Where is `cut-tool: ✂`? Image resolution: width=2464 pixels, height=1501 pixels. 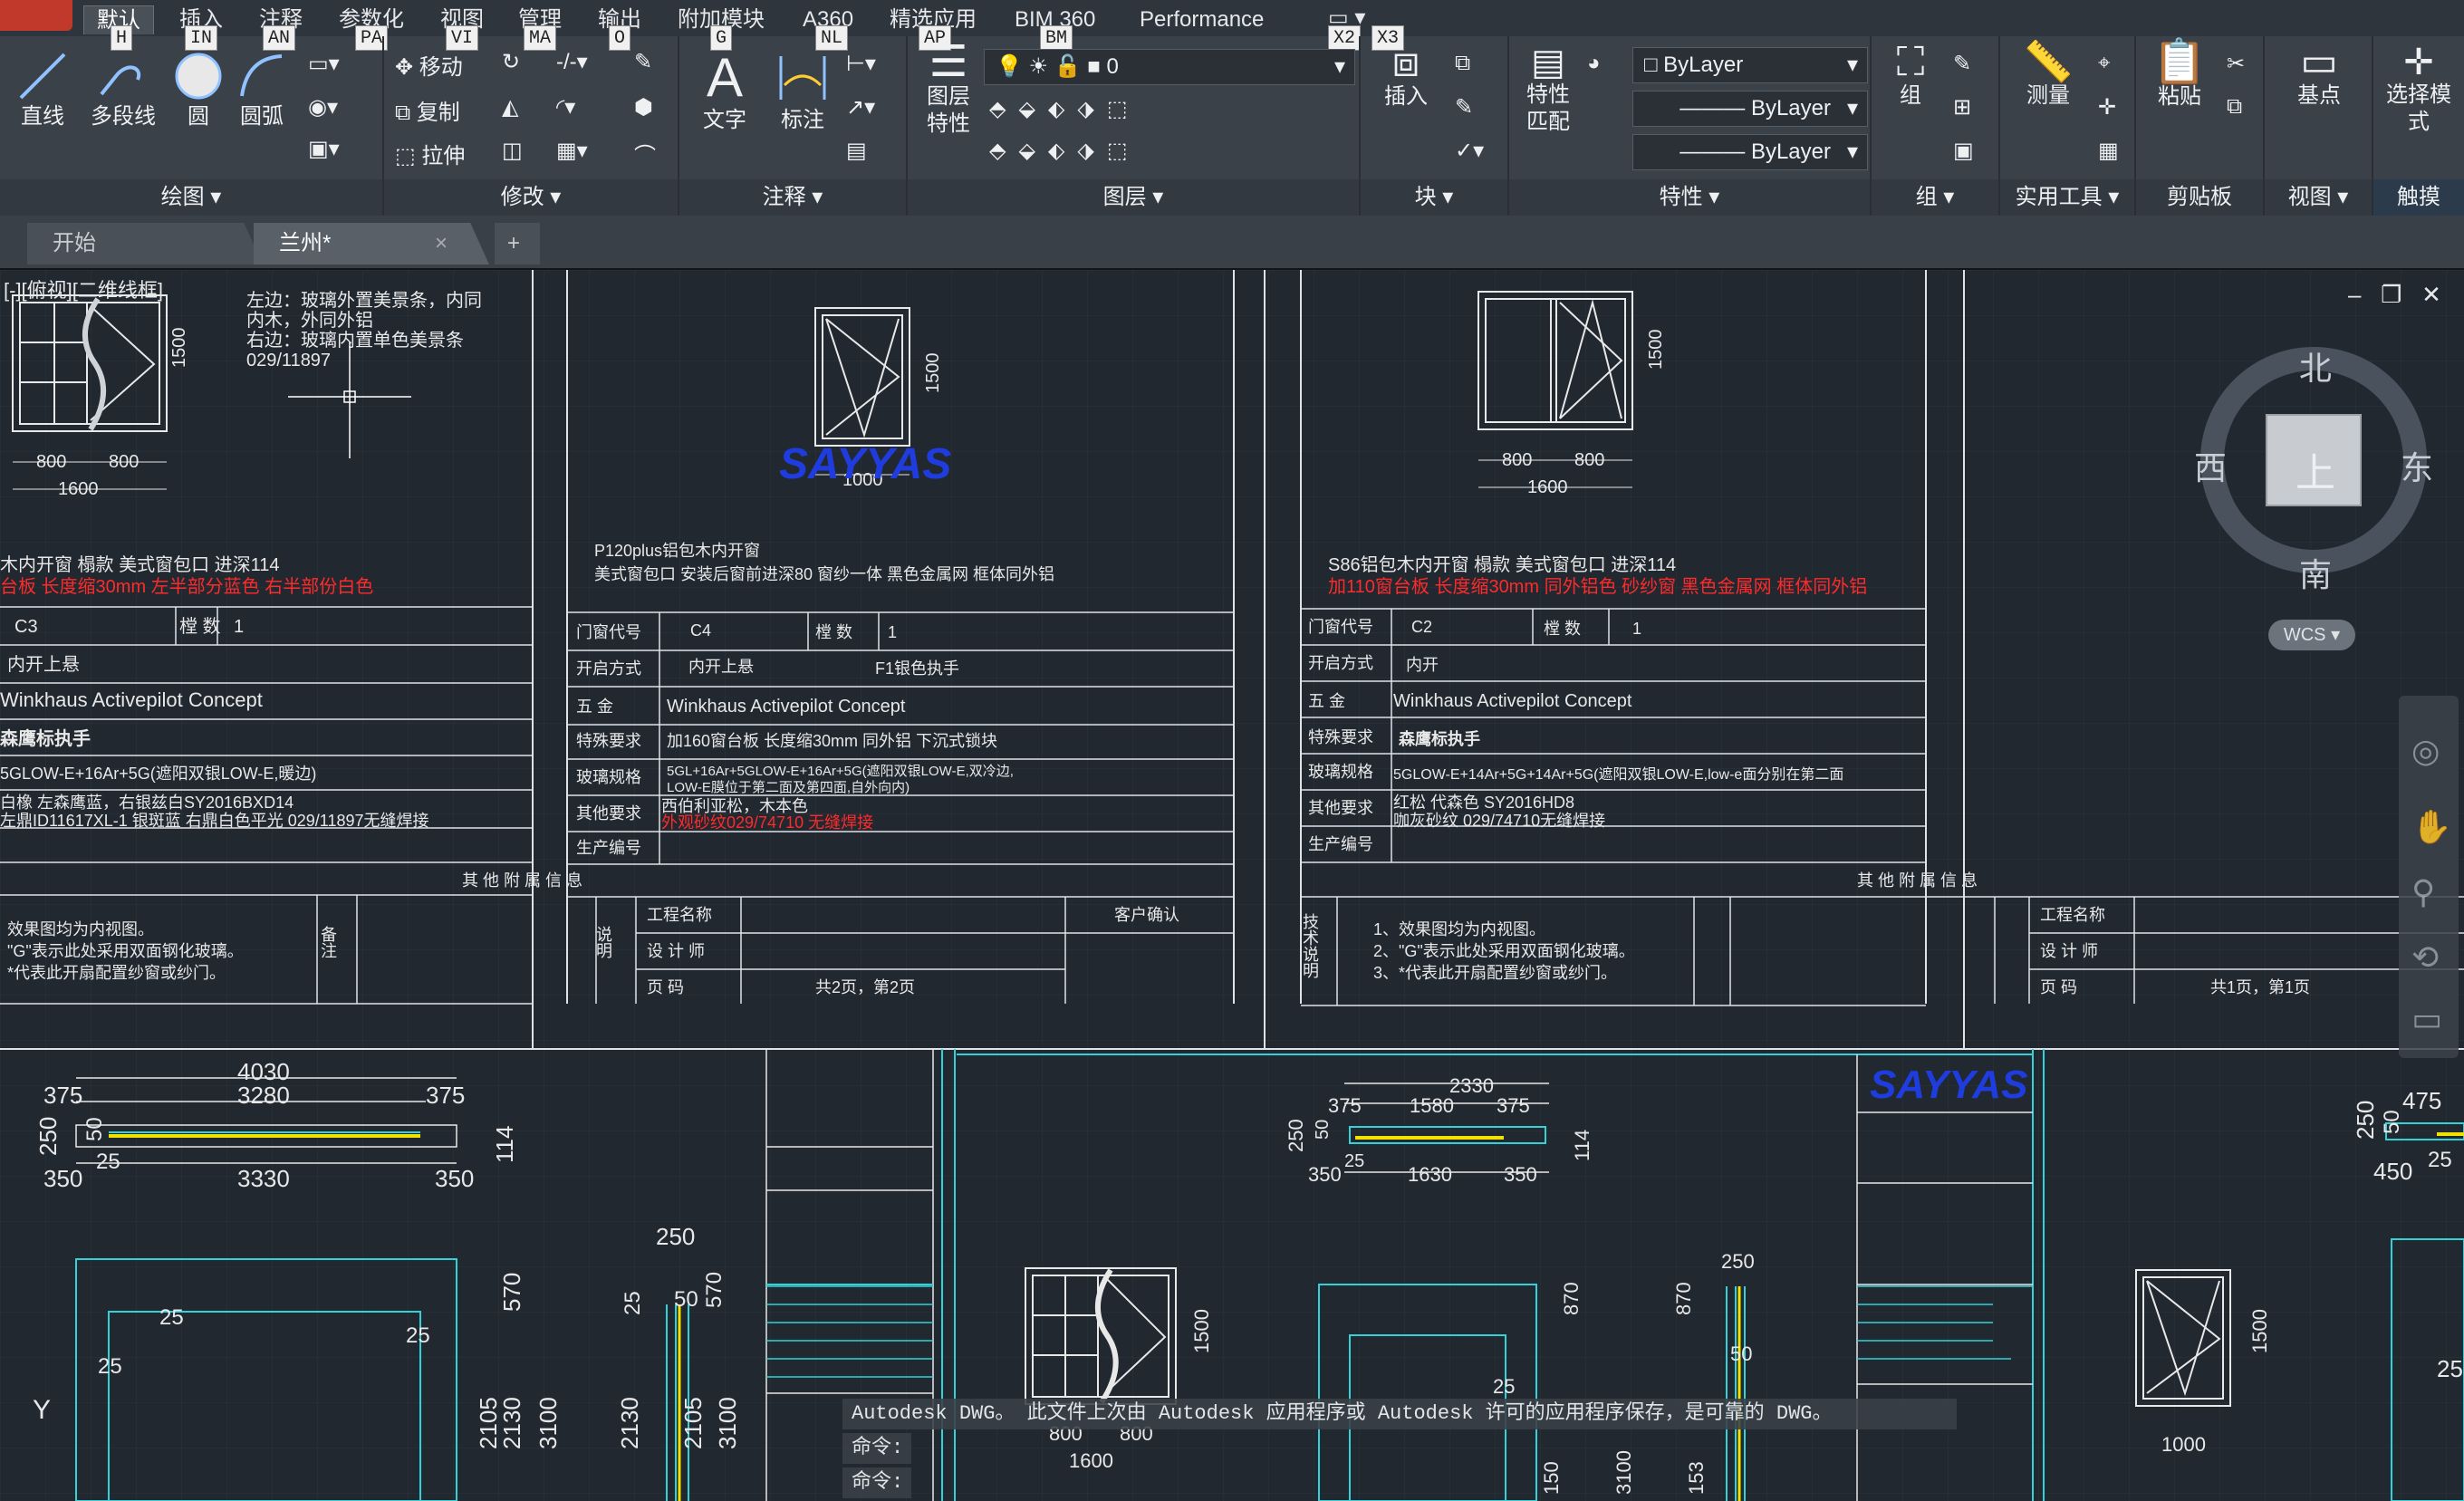
cut-tool: ✂ is located at coordinates (2236, 64).